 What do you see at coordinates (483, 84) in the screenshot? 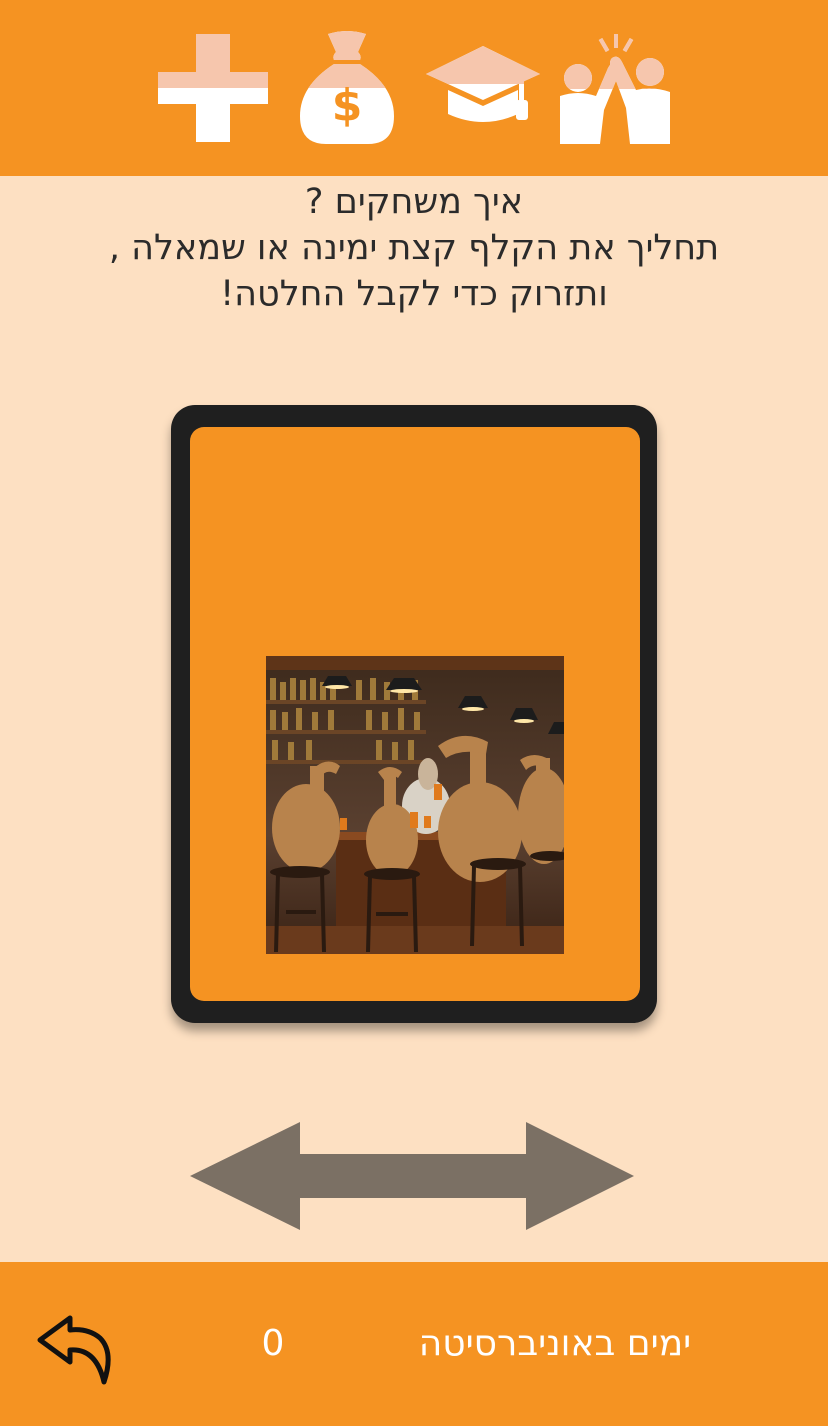
I see `graduation-cap-icon` at bounding box center [483, 84].